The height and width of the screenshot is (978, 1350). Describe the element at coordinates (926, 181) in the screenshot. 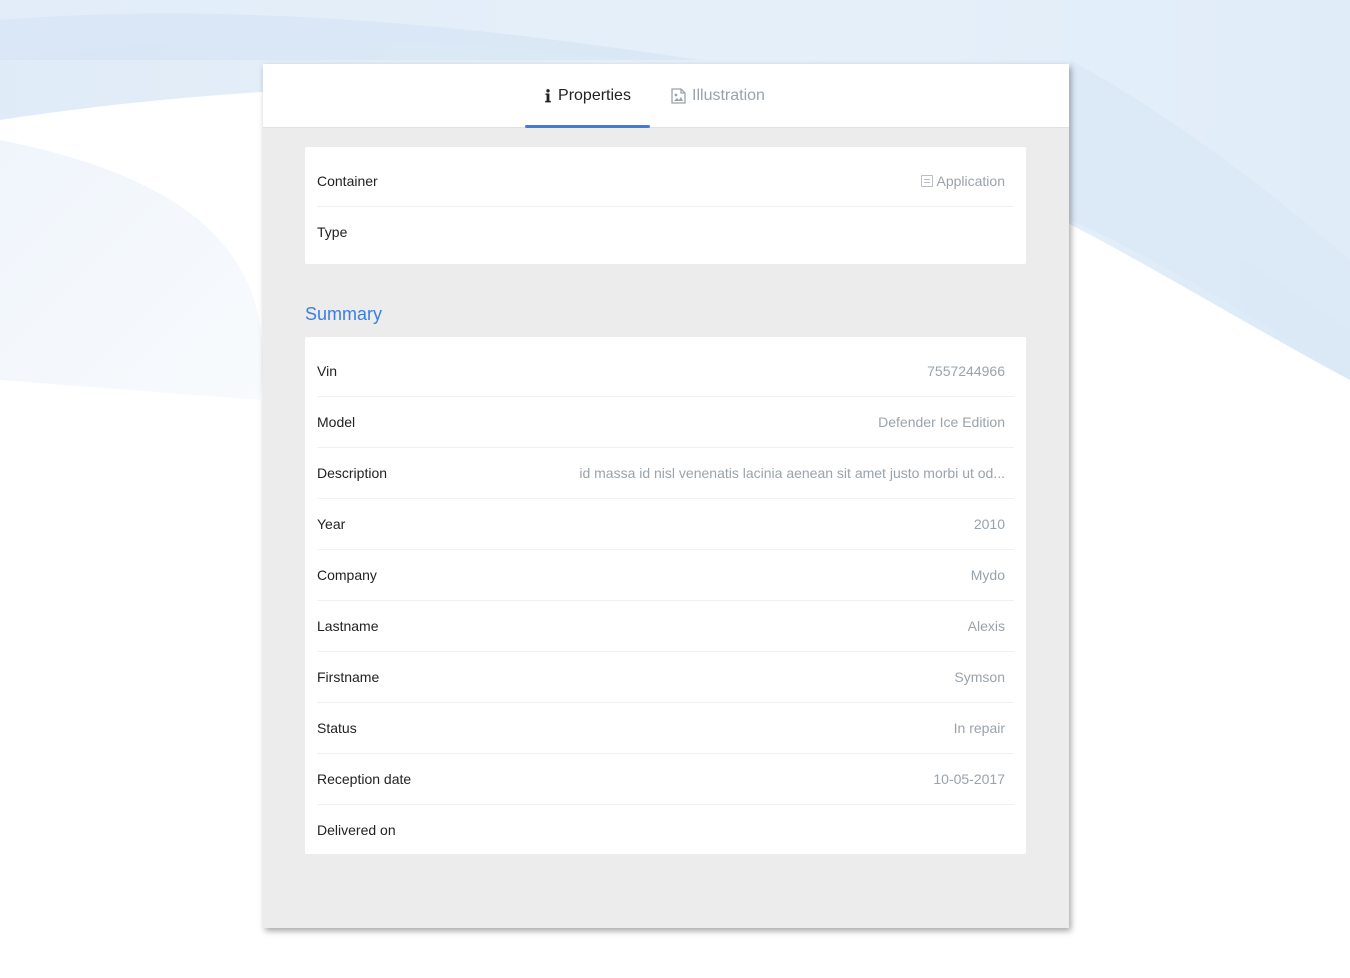

I see `document-icon` at that location.